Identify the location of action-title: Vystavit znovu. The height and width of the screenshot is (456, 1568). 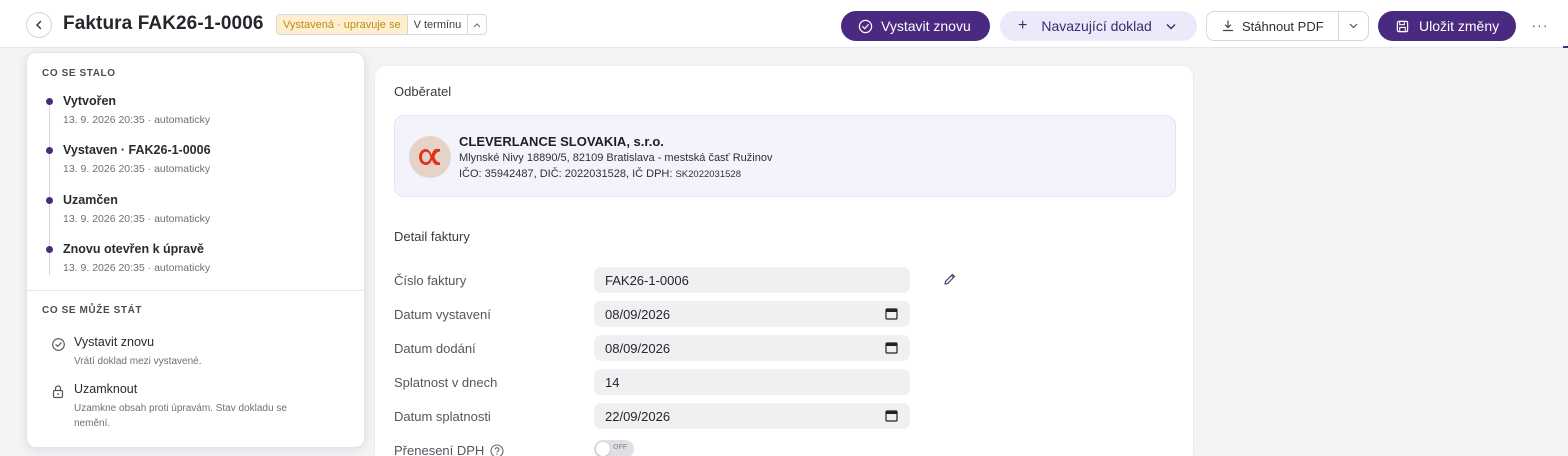
(114, 342).